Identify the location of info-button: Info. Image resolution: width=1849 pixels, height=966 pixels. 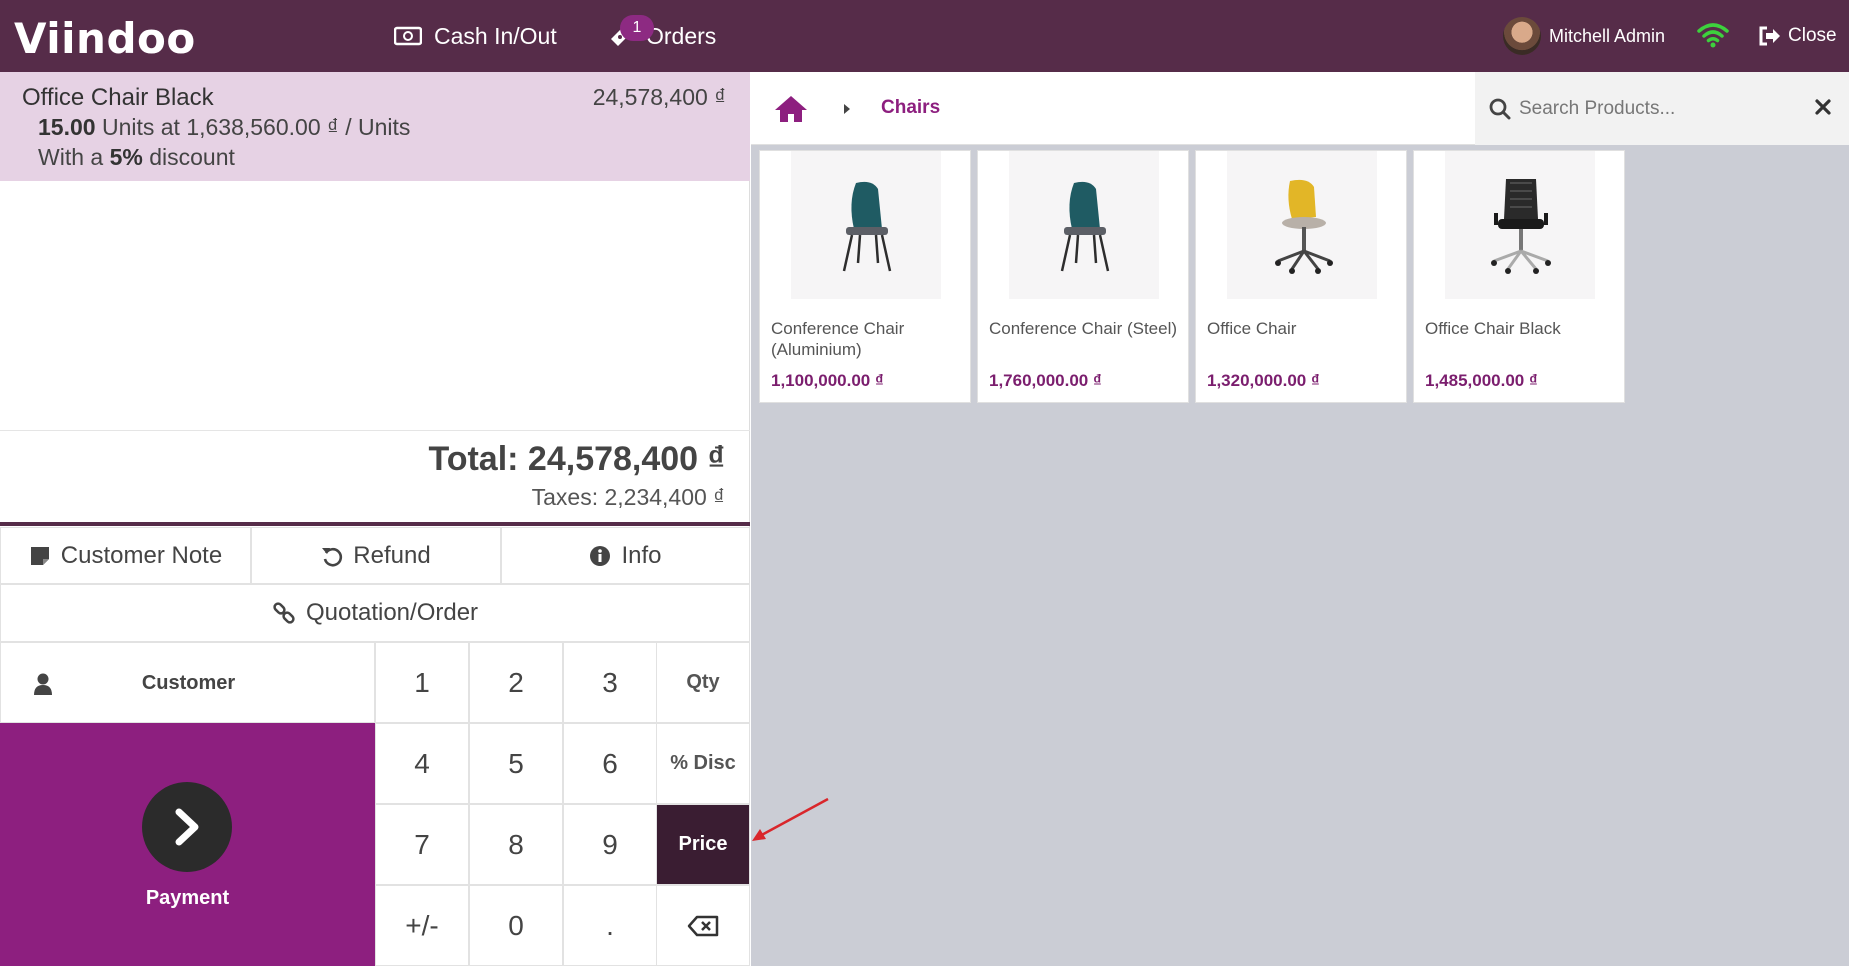
(625, 555).